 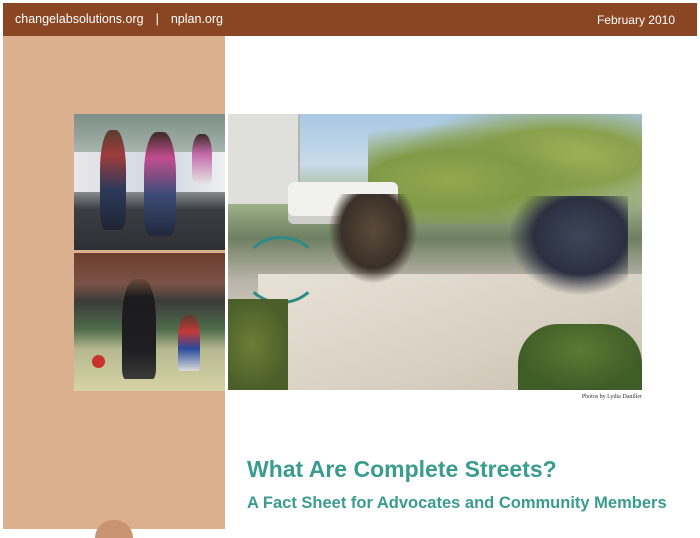 I want to click on soccer-ball, so click(x=98, y=361).